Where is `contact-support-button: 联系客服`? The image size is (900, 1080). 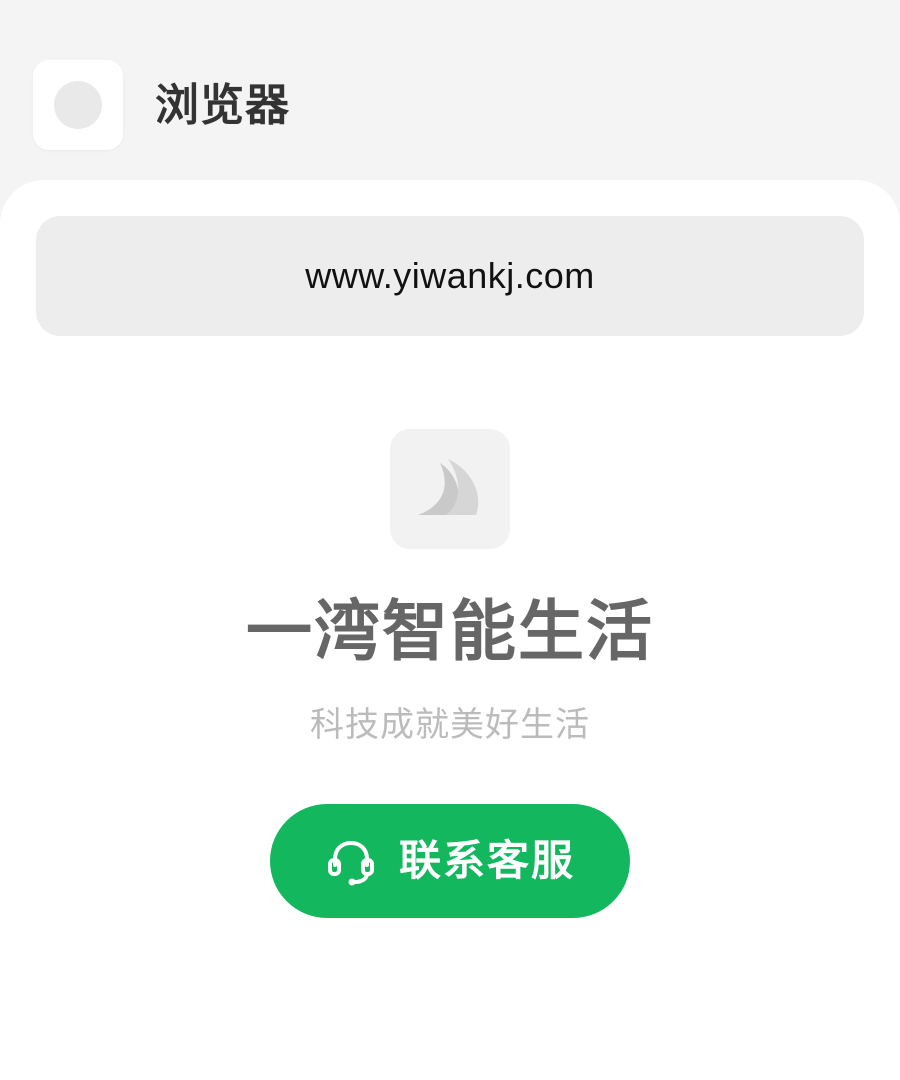 contact-support-button: 联系客服 is located at coordinates (450, 861).